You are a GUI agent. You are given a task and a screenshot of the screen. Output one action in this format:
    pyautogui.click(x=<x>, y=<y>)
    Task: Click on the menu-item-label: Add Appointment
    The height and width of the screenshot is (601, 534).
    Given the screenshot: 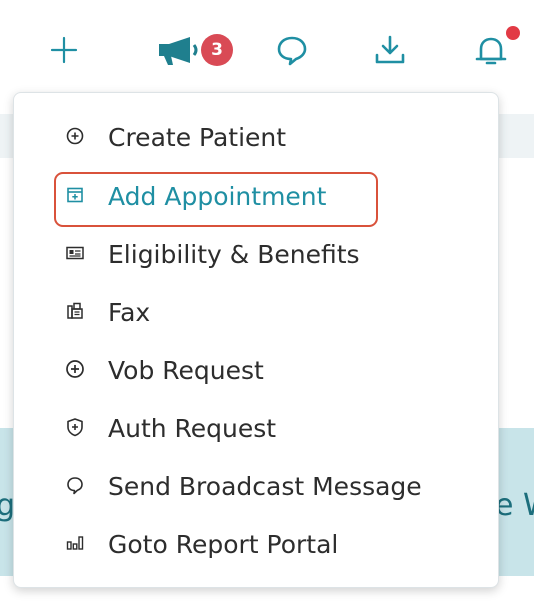 What is the action you would take?
    pyautogui.click(x=217, y=196)
    